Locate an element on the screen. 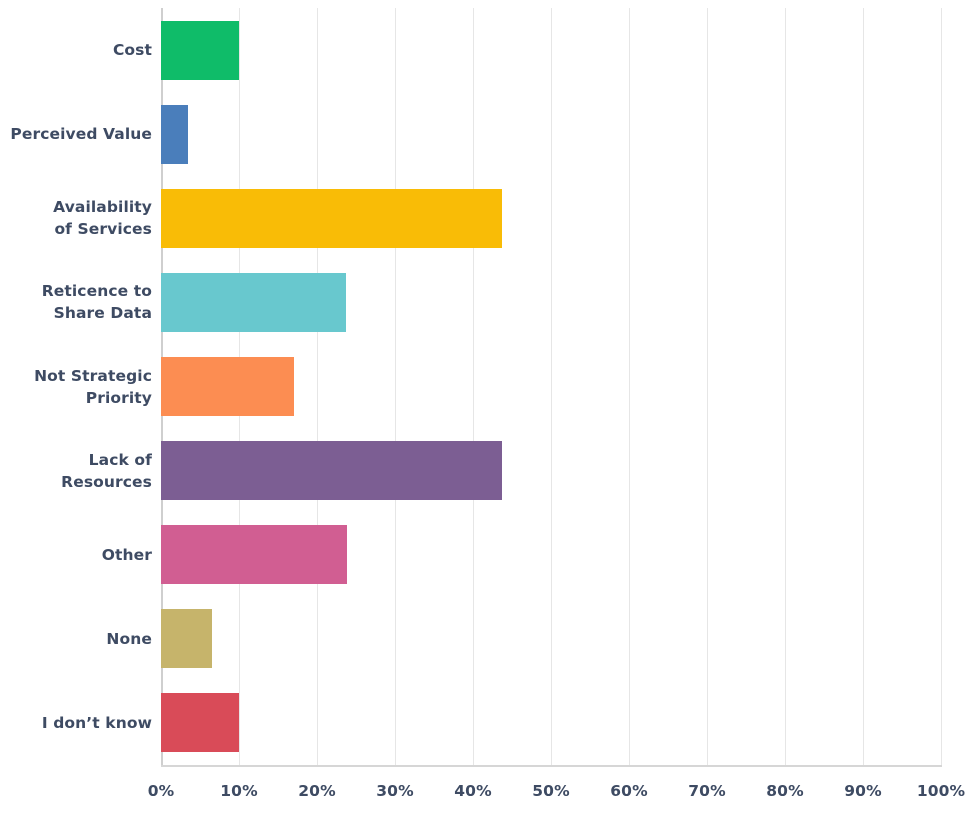 This screenshot has height=823, width=975. x-tick-label: 70% is located at coordinates (707, 791).